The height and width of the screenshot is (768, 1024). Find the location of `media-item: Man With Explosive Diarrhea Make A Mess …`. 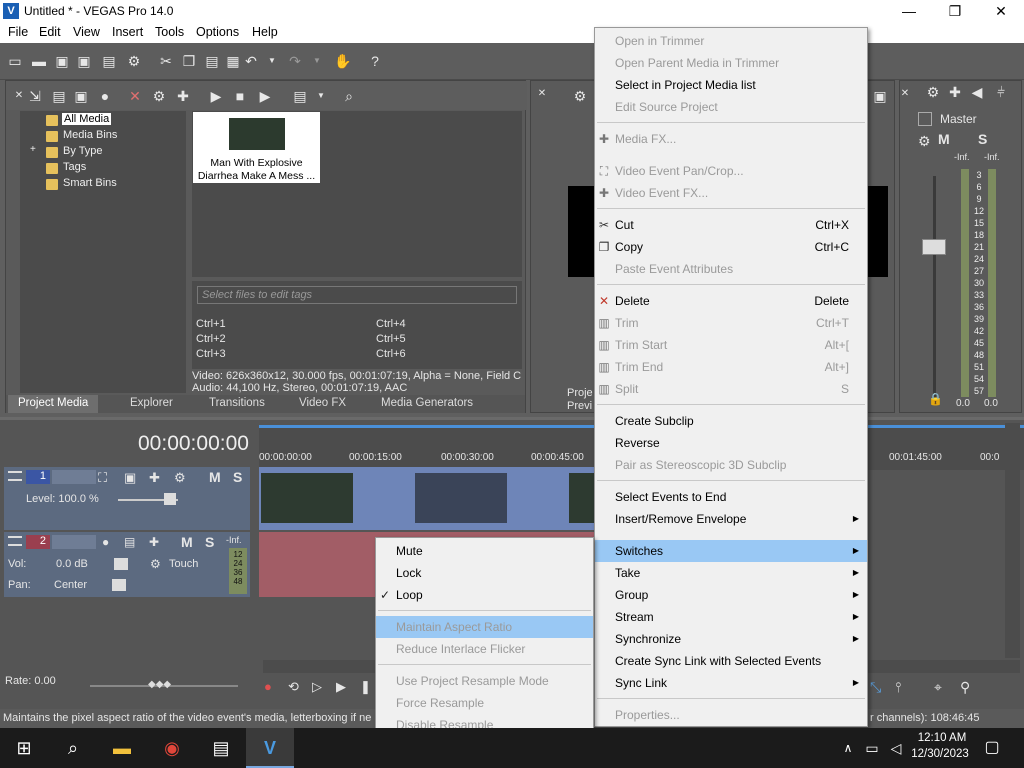

media-item: Man With Explosive Diarrhea Make A Mess … is located at coordinates (256, 147).